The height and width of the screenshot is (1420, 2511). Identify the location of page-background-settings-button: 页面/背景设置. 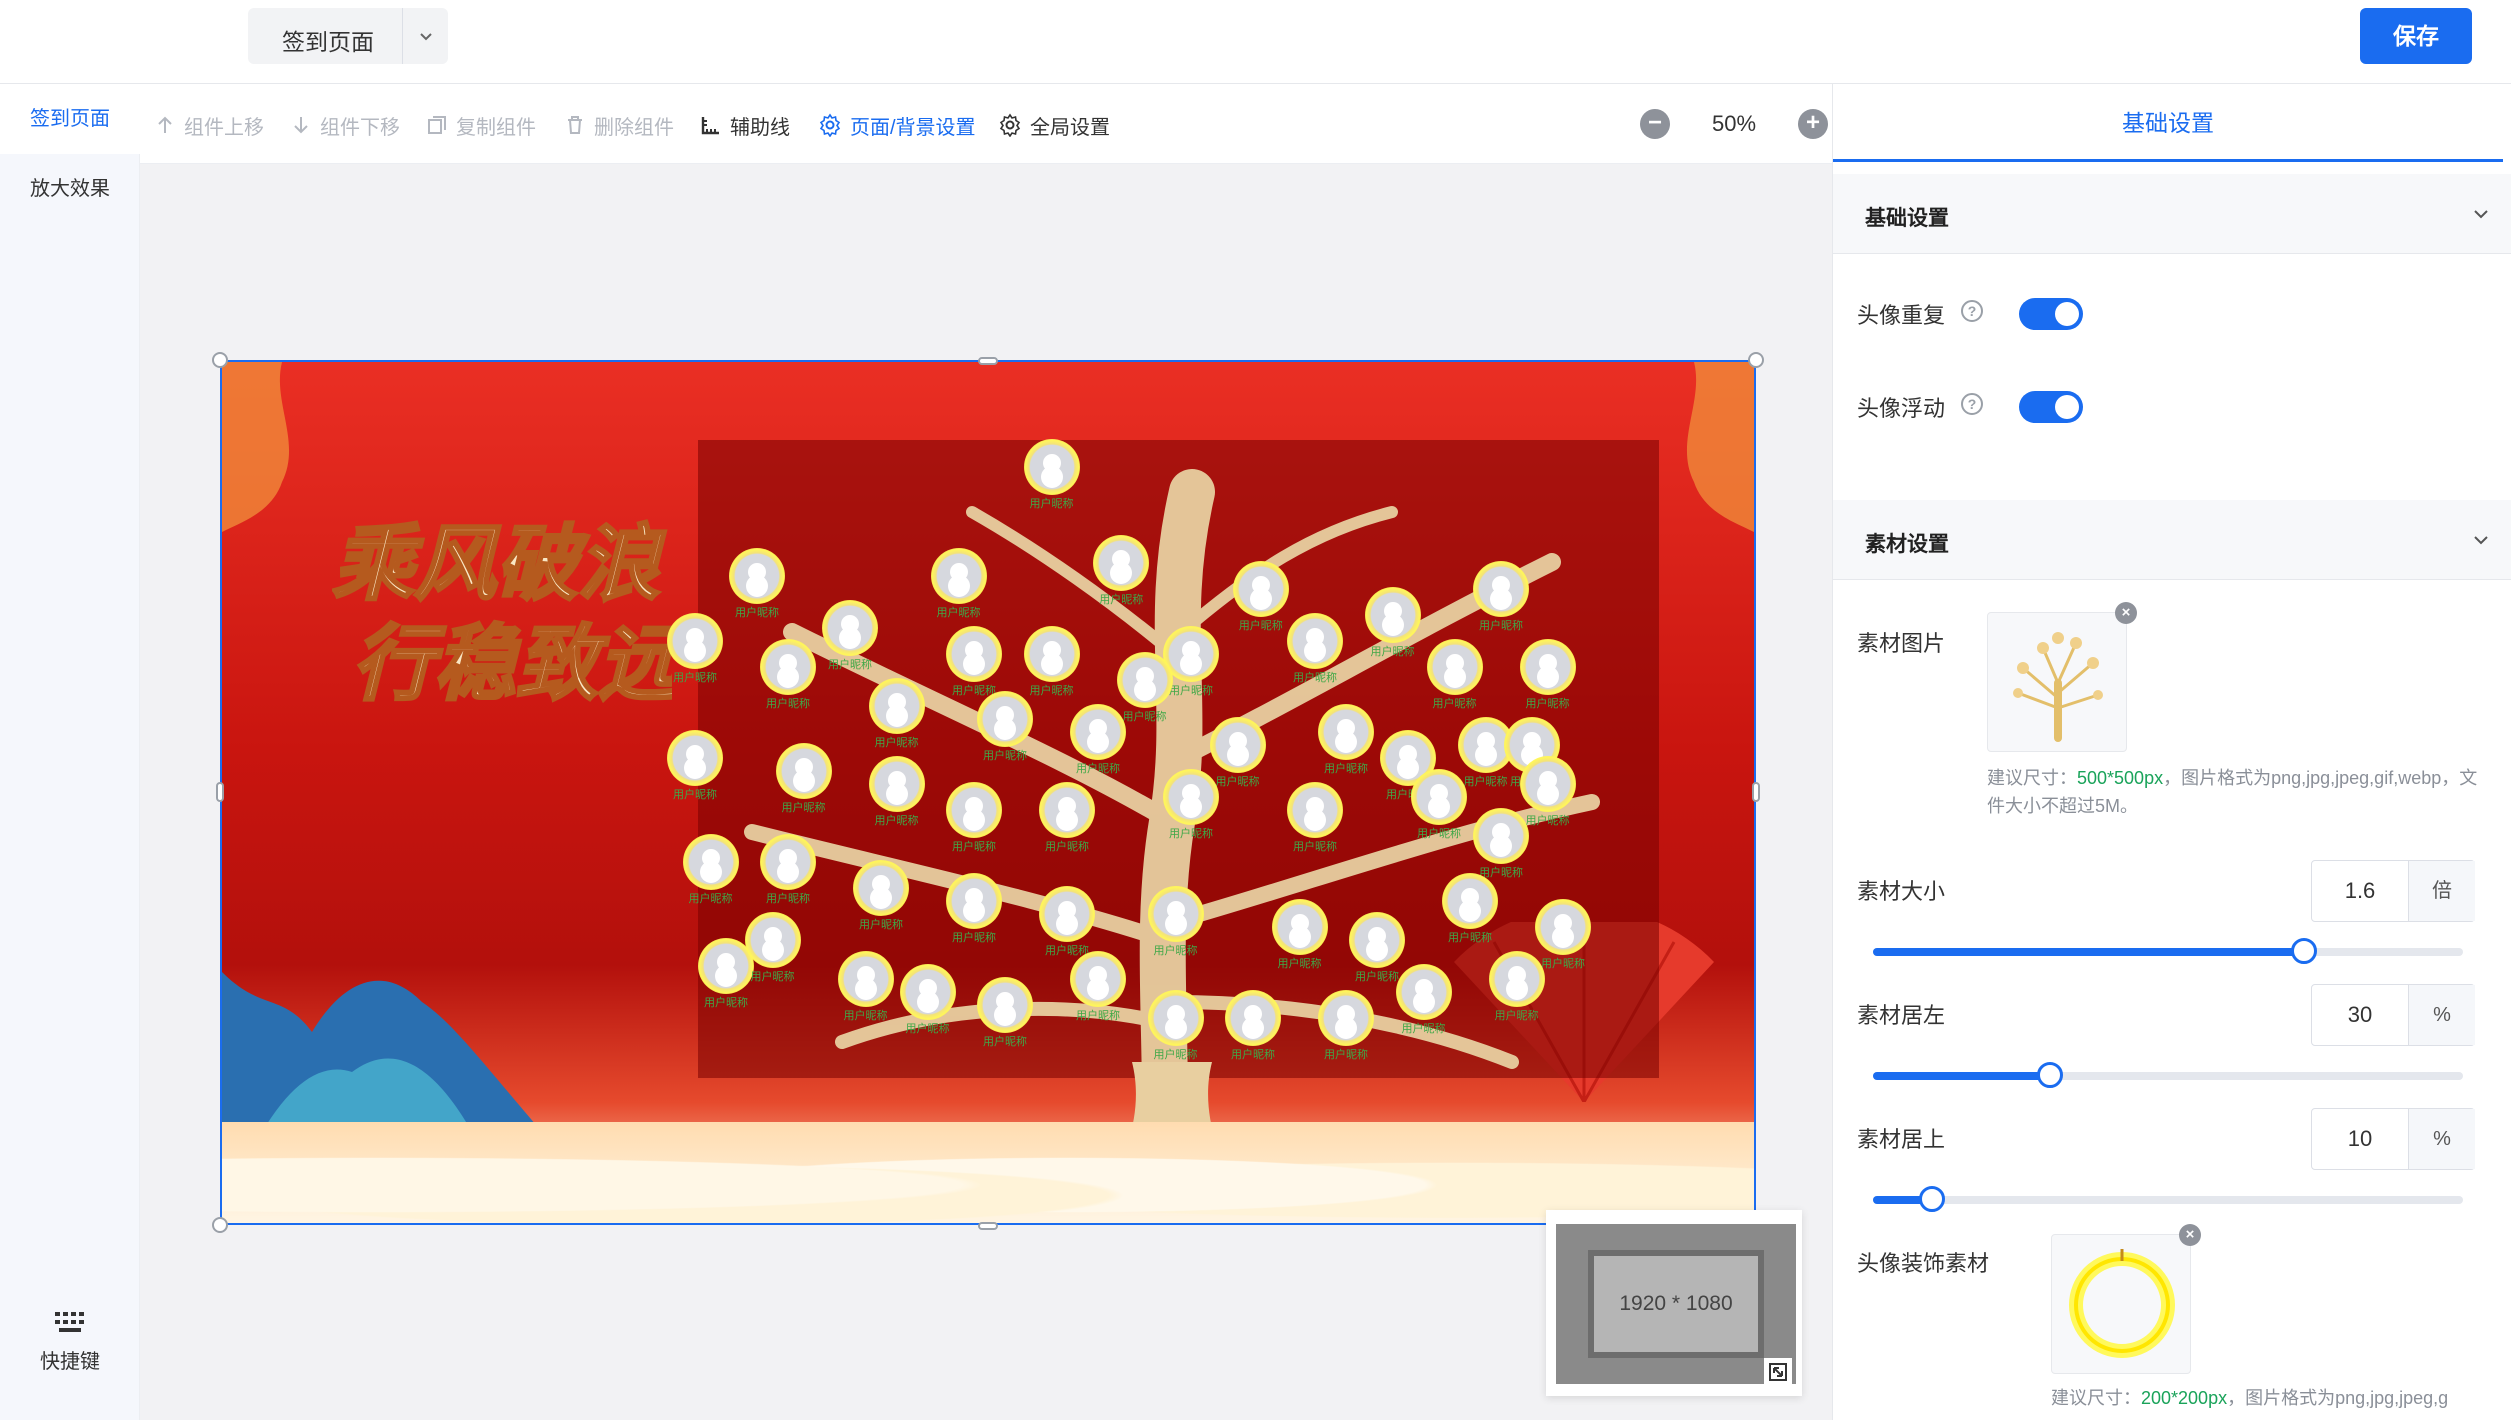
(897, 125).